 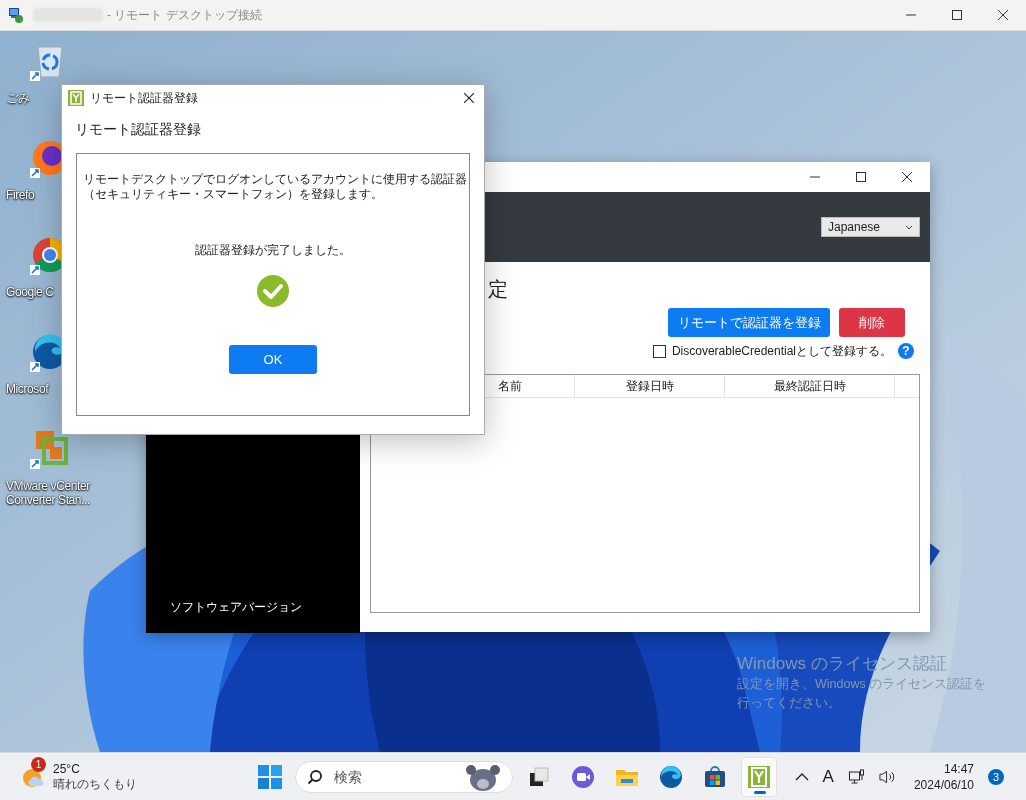 What do you see at coordinates (273, 291) in the screenshot?
I see `check-icon` at bounding box center [273, 291].